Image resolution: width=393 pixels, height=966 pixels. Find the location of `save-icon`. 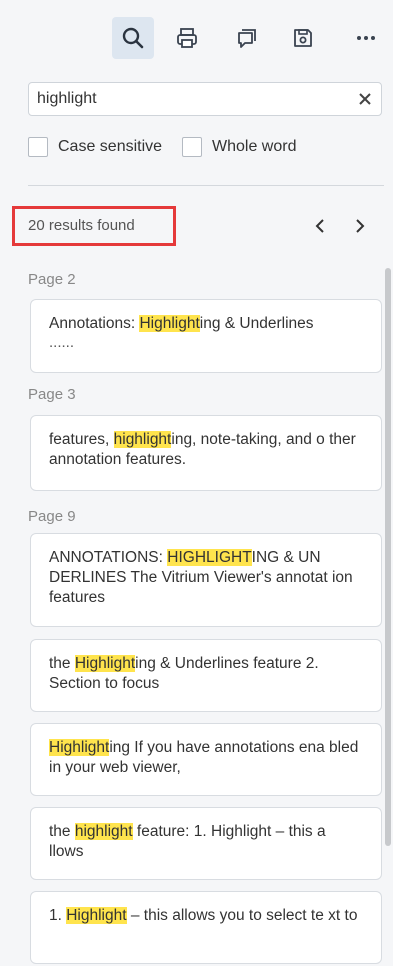

save-icon is located at coordinates (303, 38).